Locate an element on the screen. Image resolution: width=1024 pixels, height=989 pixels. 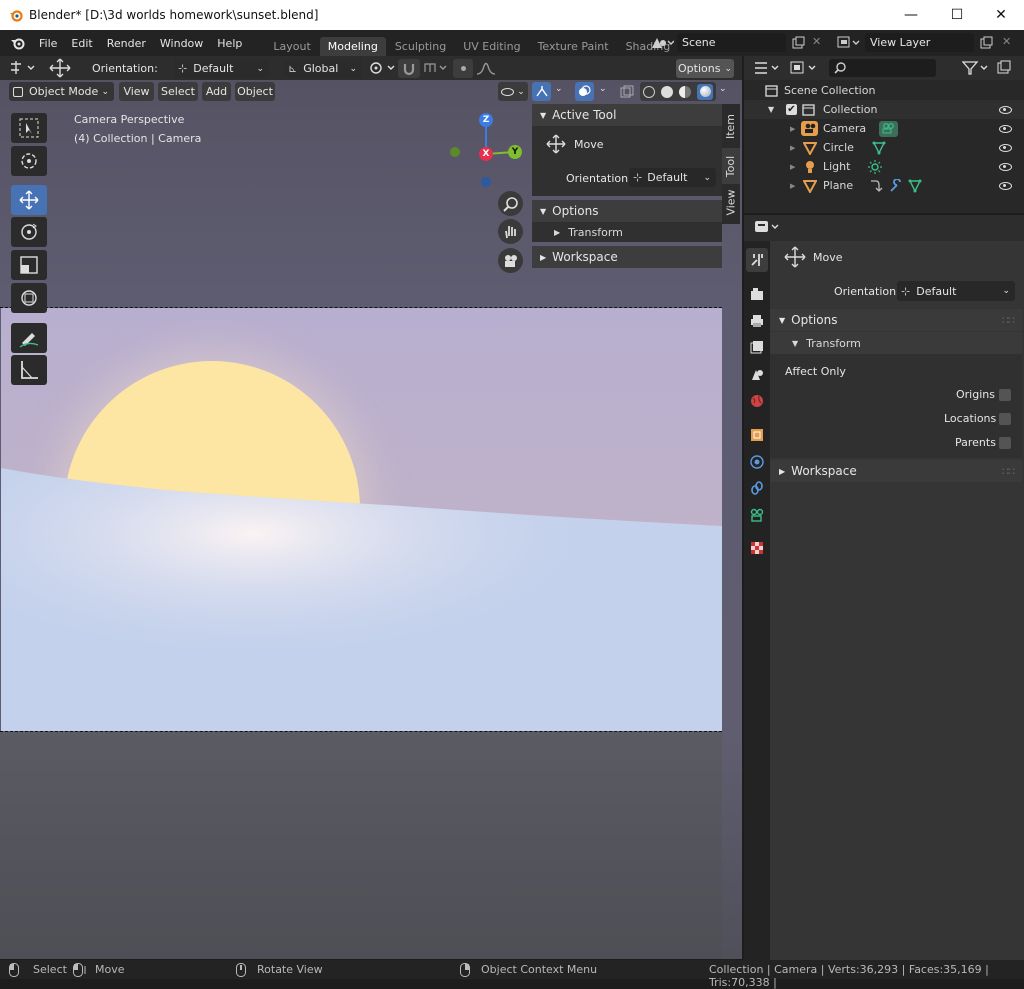
pan-button is located at coordinates (510, 231).